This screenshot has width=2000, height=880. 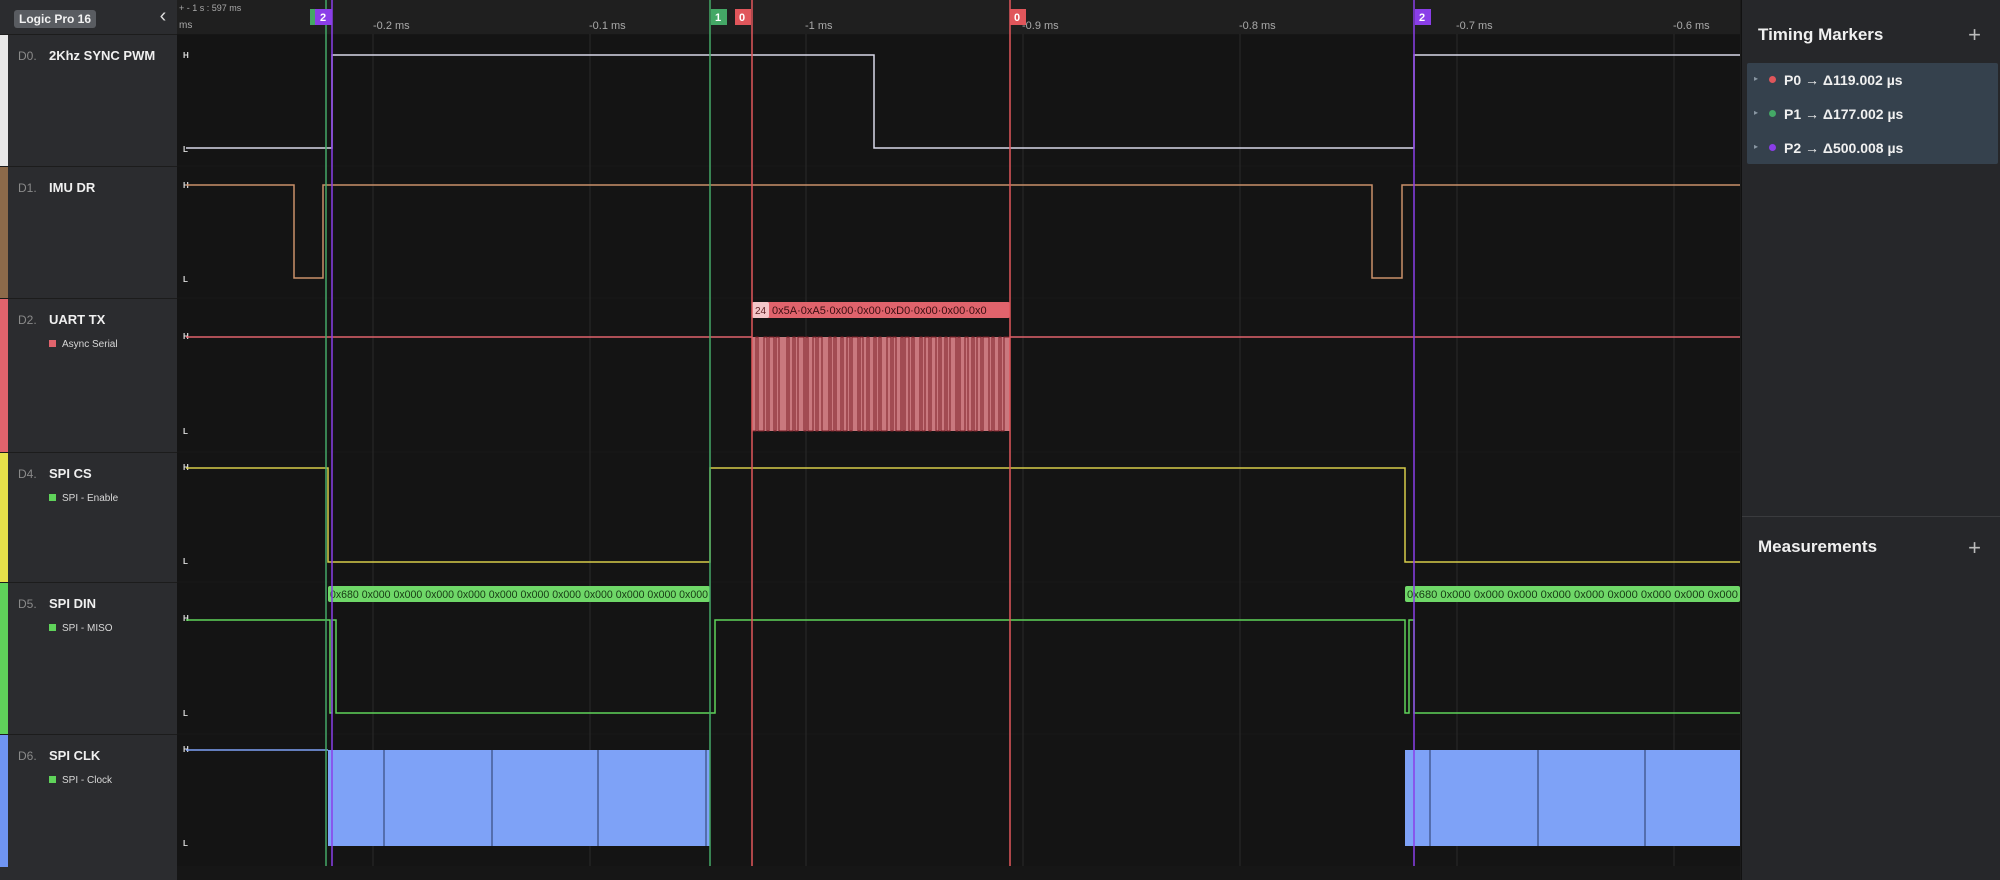 I want to click on channel-index: D2., so click(x=27, y=320).